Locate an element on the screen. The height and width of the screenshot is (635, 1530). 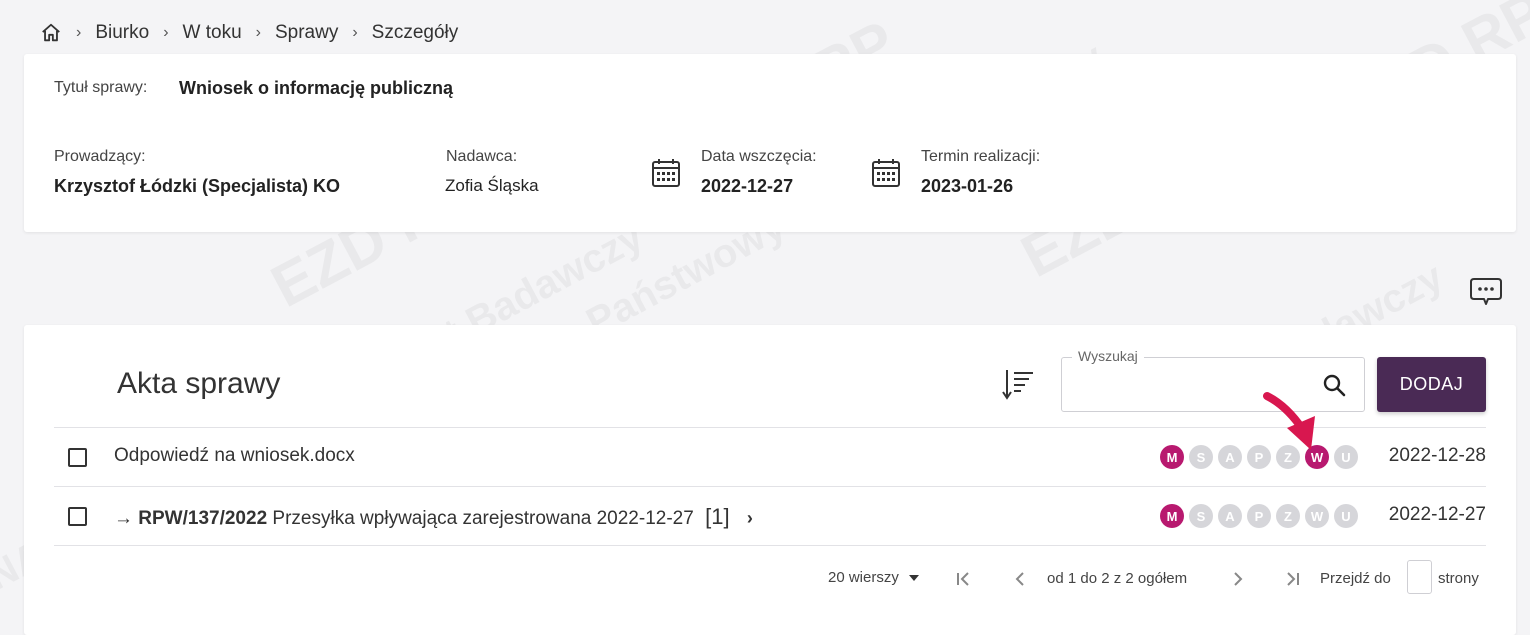
search-input is located at coordinates (1194, 385).